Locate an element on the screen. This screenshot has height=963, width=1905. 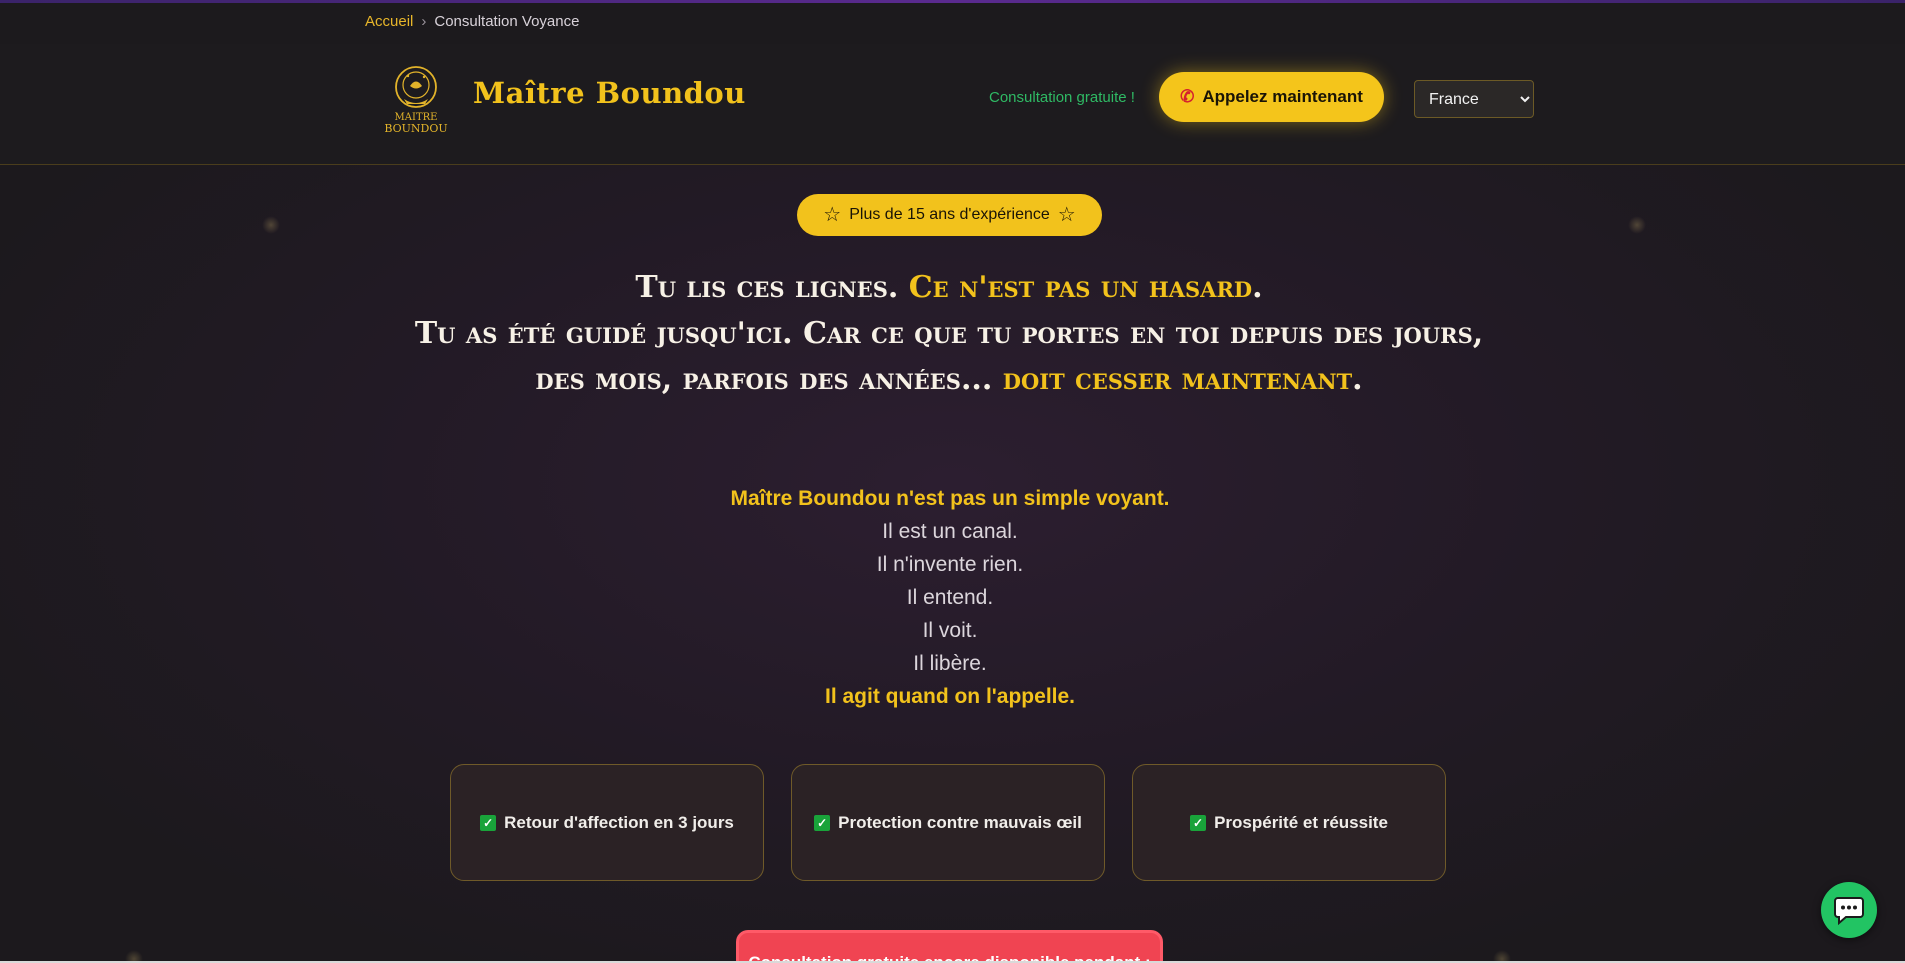
intro-line: Il entend. is located at coordinates (950, 597).